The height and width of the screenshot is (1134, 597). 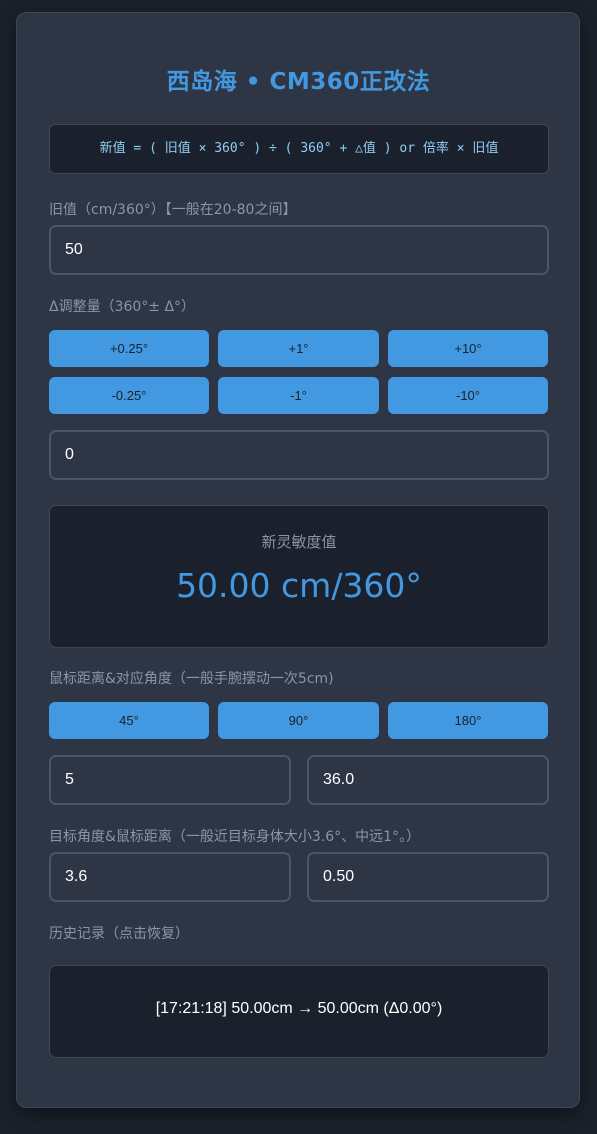 I want to click on old-value-input: 50, so click(x=299, y=250).